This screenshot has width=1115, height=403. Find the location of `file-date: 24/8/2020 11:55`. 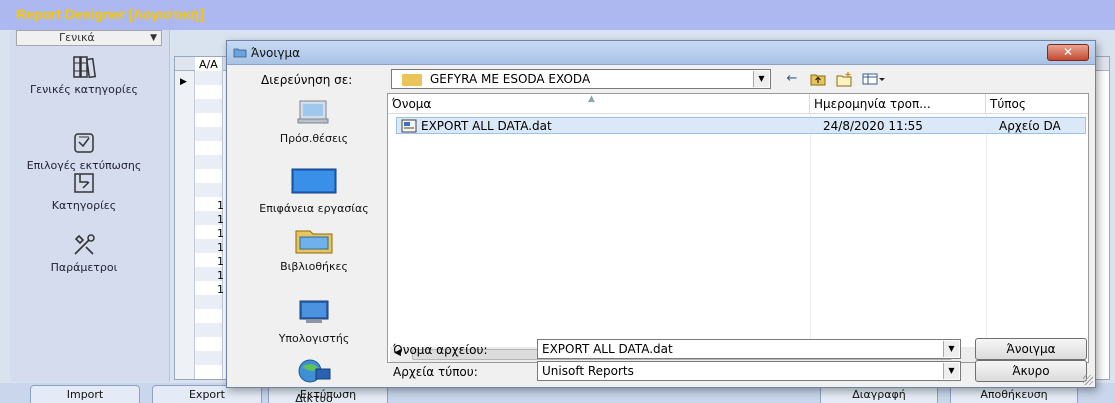

file-date: 24/8/2020 11:55 is located at coordinates (873, 126).